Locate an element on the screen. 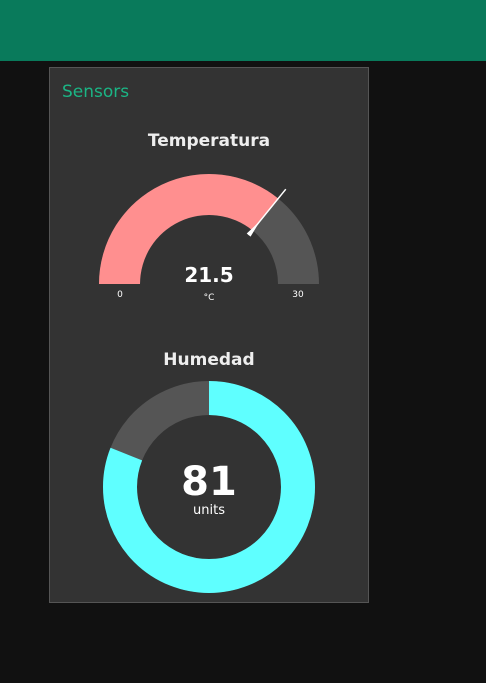  humidity-title: Humedad is located at coordinates (209, 360).